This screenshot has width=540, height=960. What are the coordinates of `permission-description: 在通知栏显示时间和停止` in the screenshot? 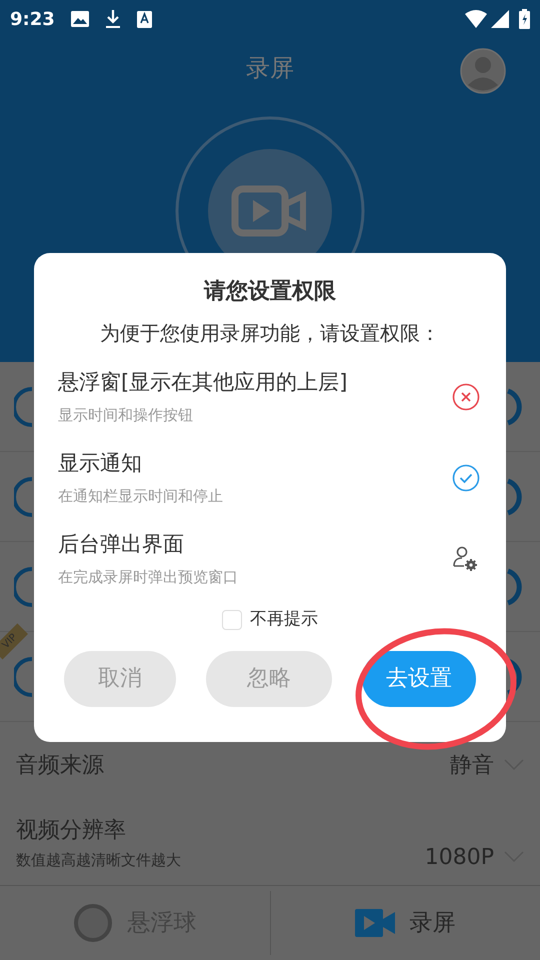 It's located at (140, 496).